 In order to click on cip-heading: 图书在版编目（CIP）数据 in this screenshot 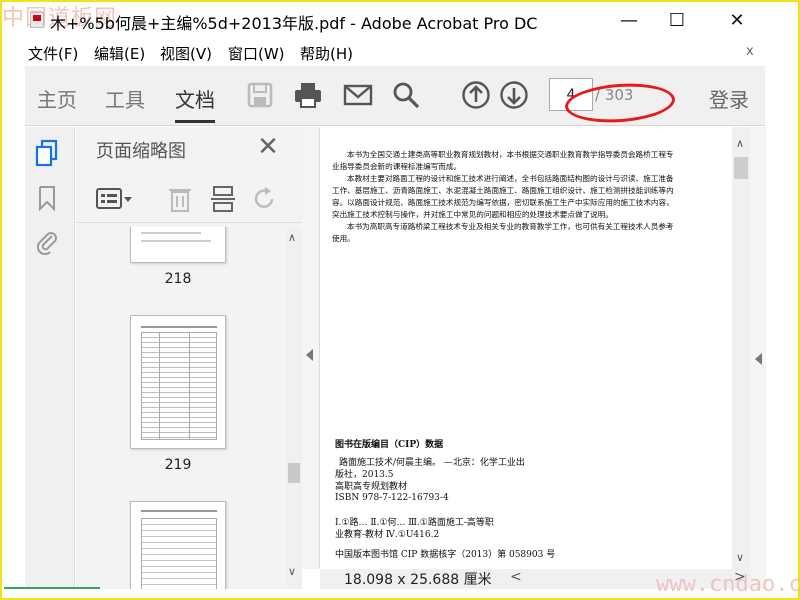, I will do `click(389, 445)`.